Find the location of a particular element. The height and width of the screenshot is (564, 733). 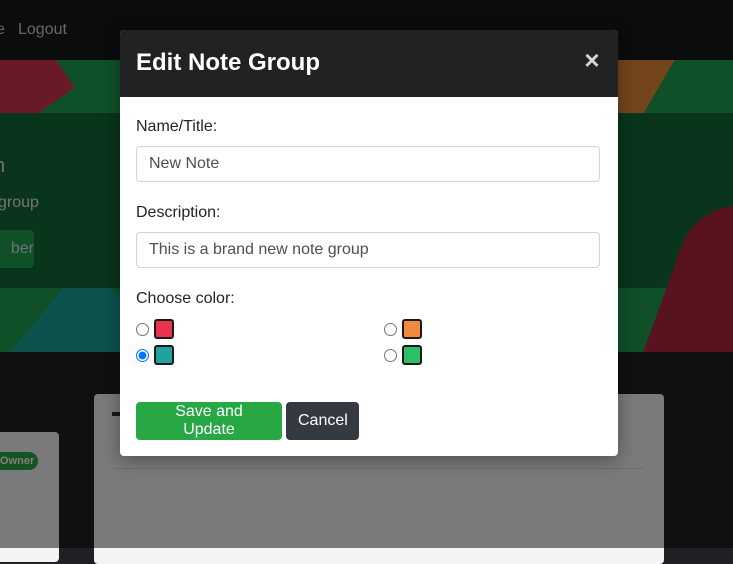

color-radio-orange is located at coordinates (390, 329).